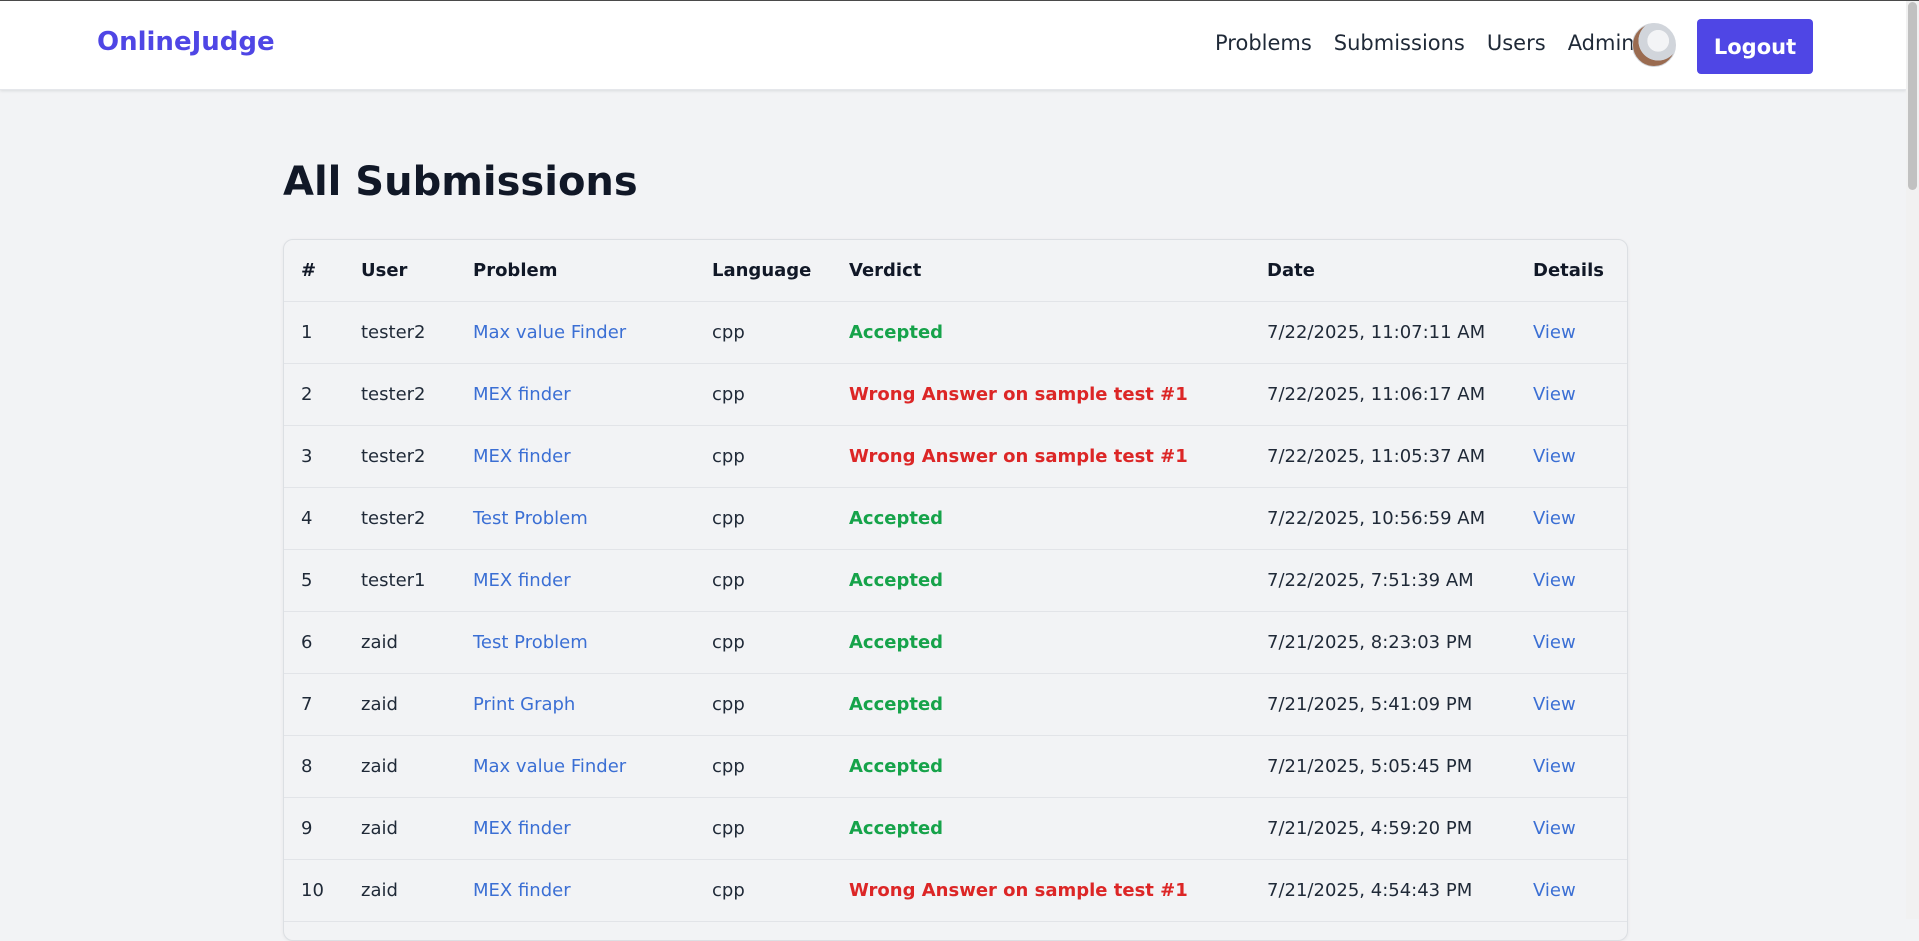 Image resolution: width=1919 pixels, height=941 pixels. What do you see at coordinates (322, 828) in the screenshot?
I see `submission-number: 9` at bounding box center [322, 828].